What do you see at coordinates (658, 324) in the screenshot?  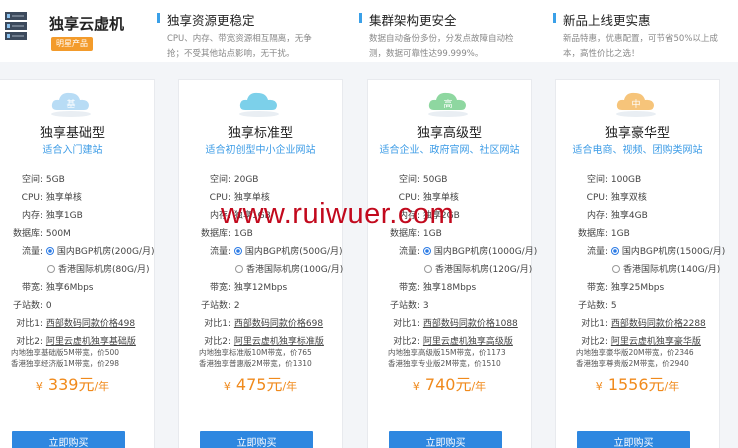 I see `compare1-link: 西部数码同款价格2288` at bounding box center [658, 324].